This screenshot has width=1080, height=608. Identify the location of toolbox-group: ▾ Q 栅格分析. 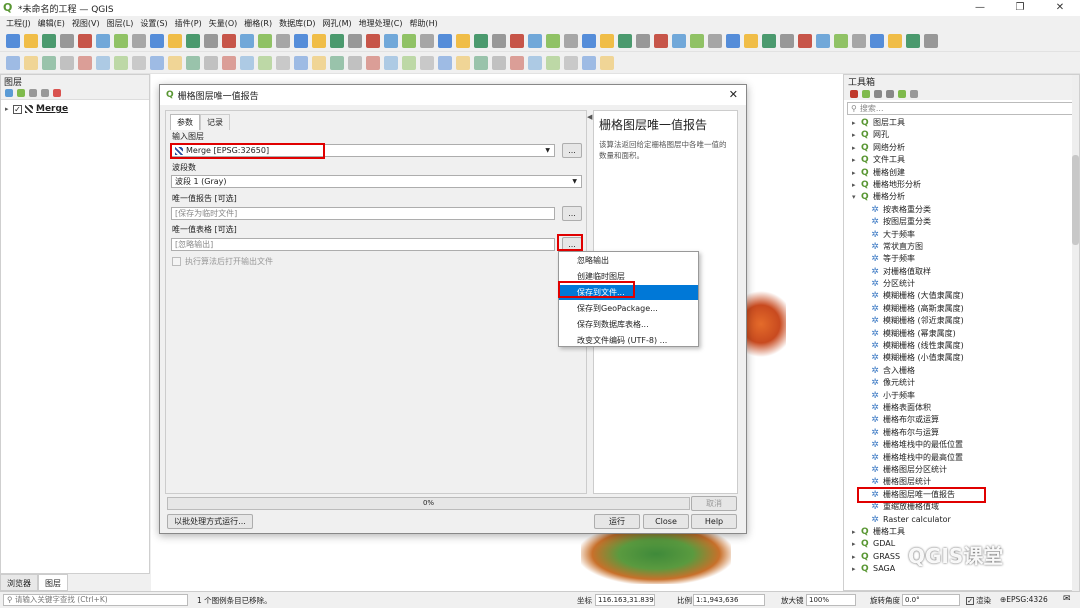
(965, 197).